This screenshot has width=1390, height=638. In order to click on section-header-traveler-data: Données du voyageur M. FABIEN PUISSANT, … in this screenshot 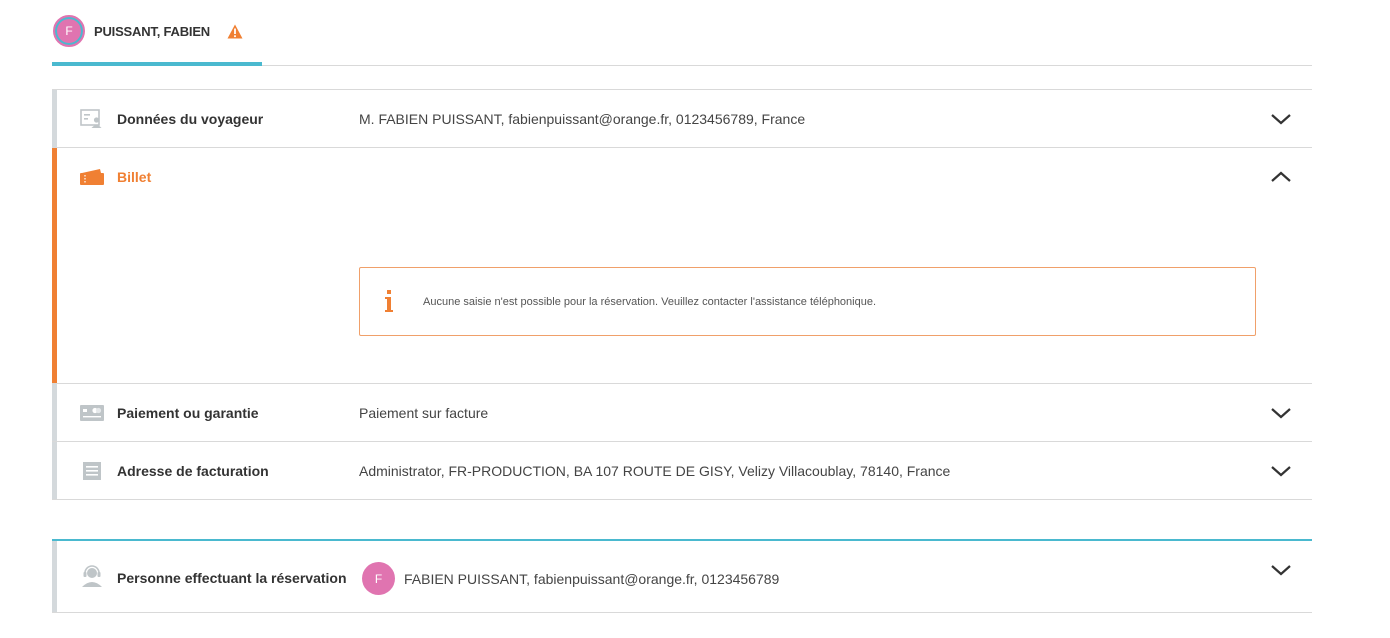, I will do `click(682, 119)`.